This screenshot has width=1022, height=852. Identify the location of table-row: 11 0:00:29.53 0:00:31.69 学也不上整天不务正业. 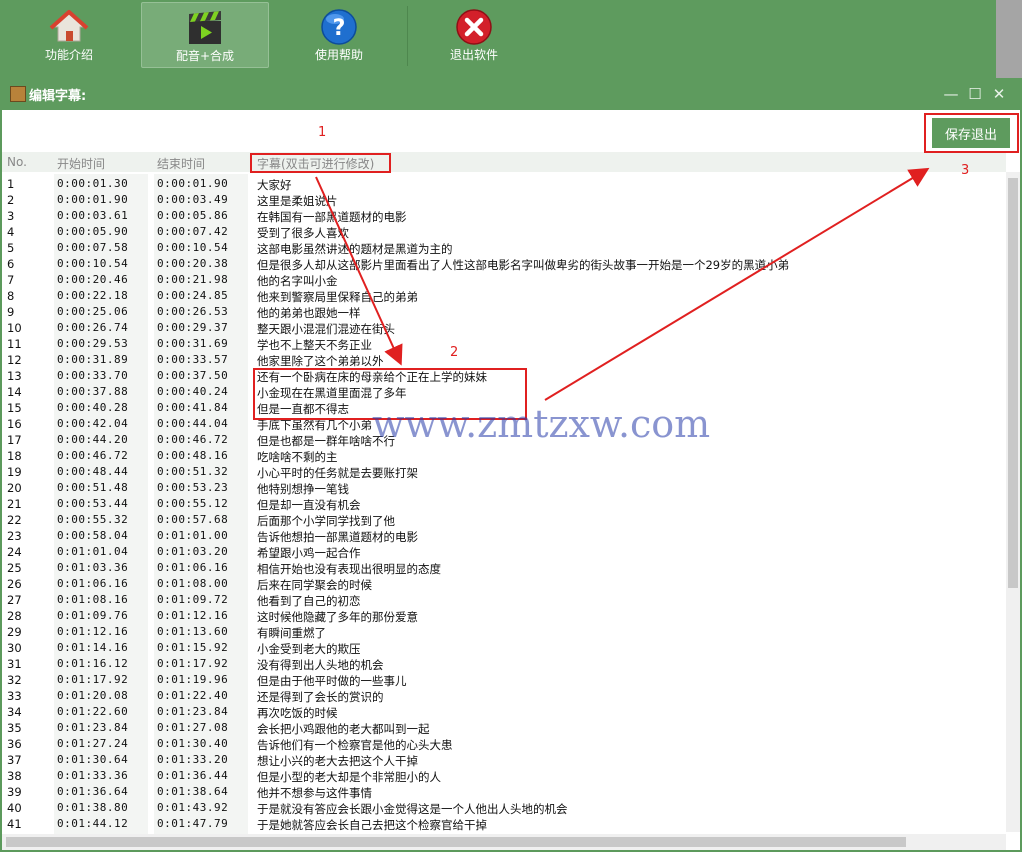
(504, 343).